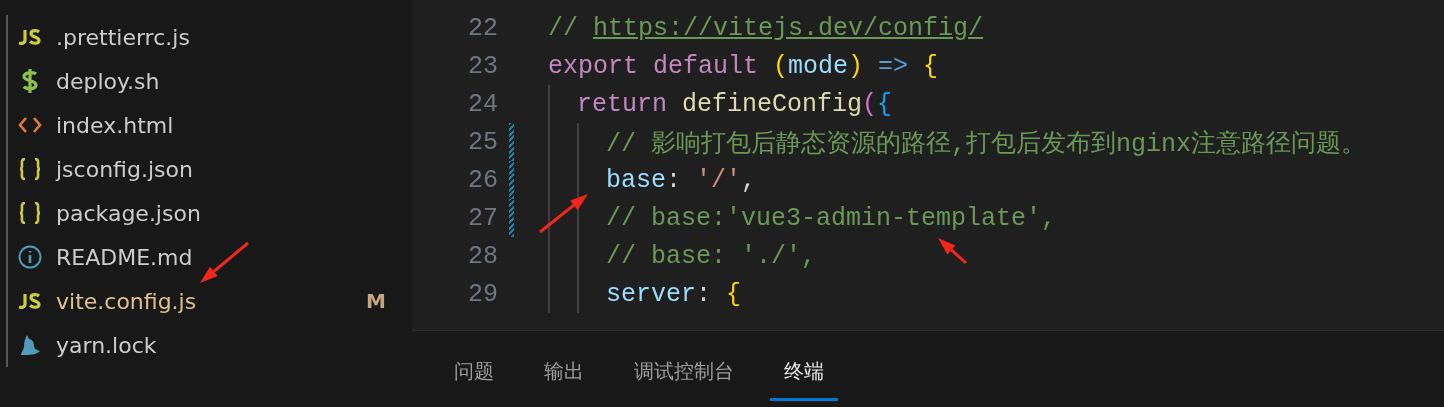 The height and width of the screenshot is (407, 1444). I want to click on file-name: yarn.lock, so click(106, 345).